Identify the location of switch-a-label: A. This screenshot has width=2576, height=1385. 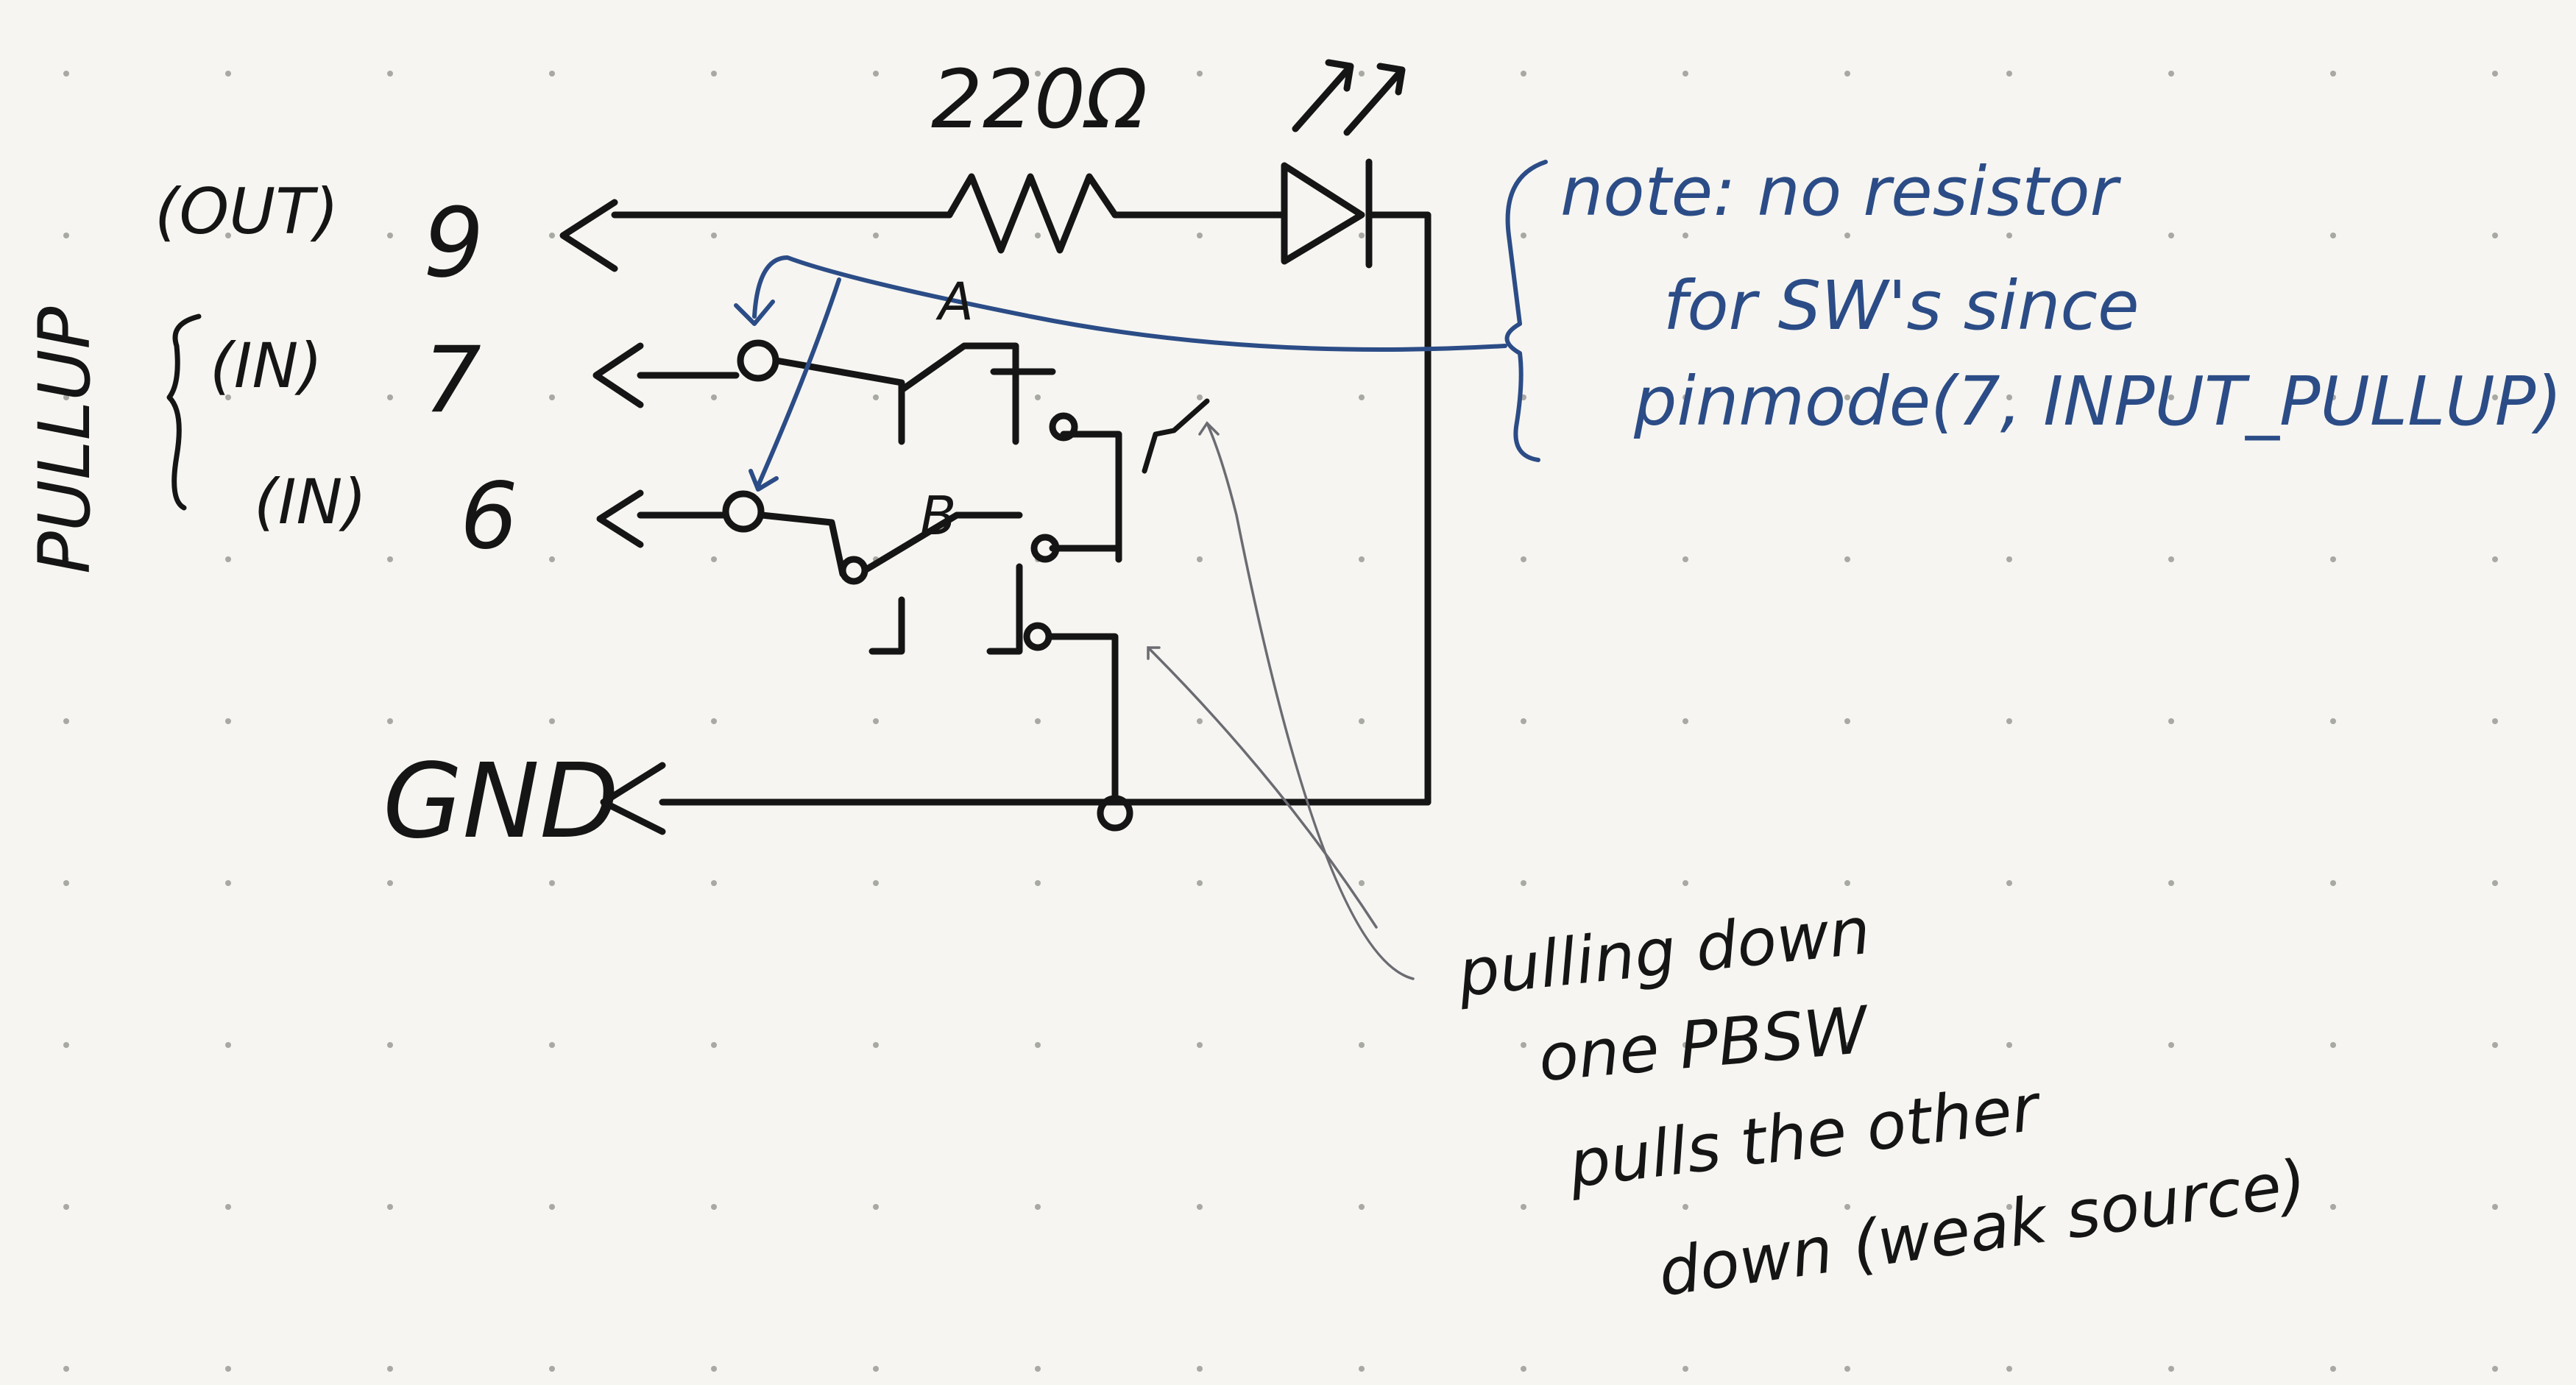
(956, 302).